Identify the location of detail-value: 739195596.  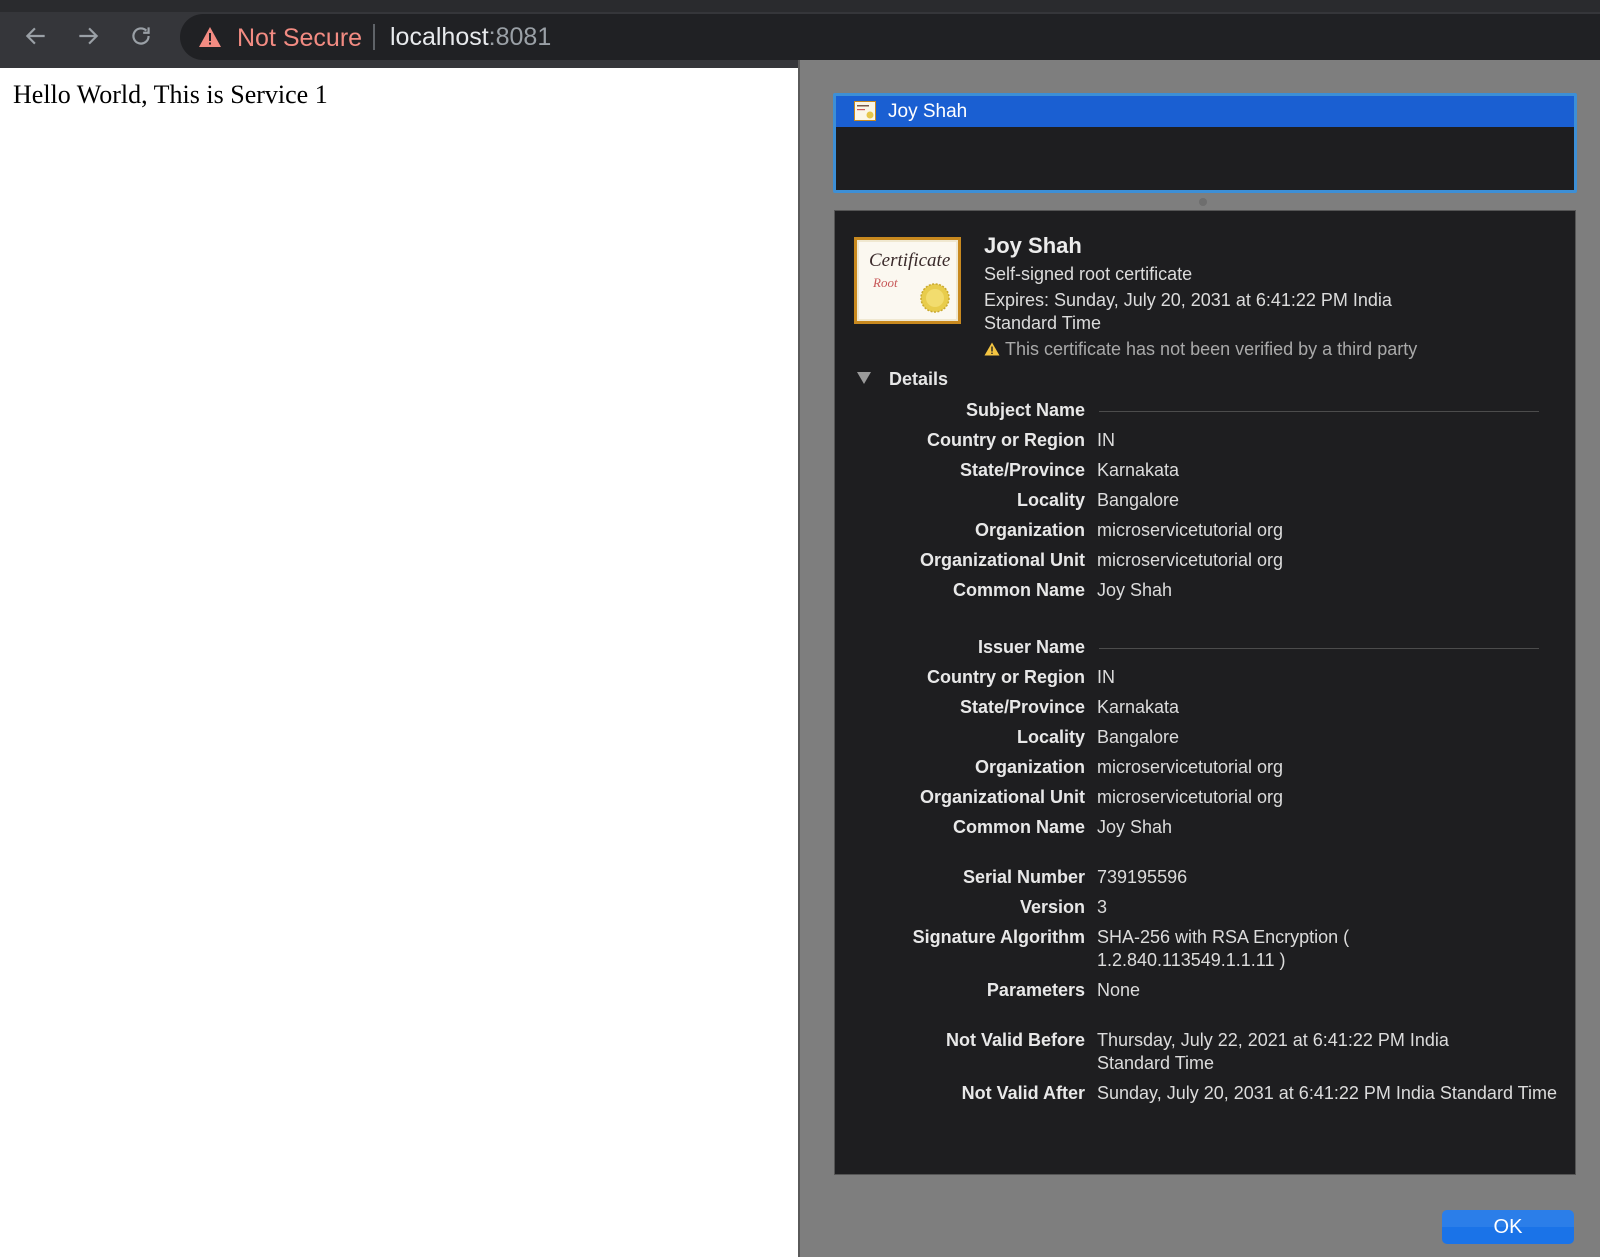
(1142, 877).